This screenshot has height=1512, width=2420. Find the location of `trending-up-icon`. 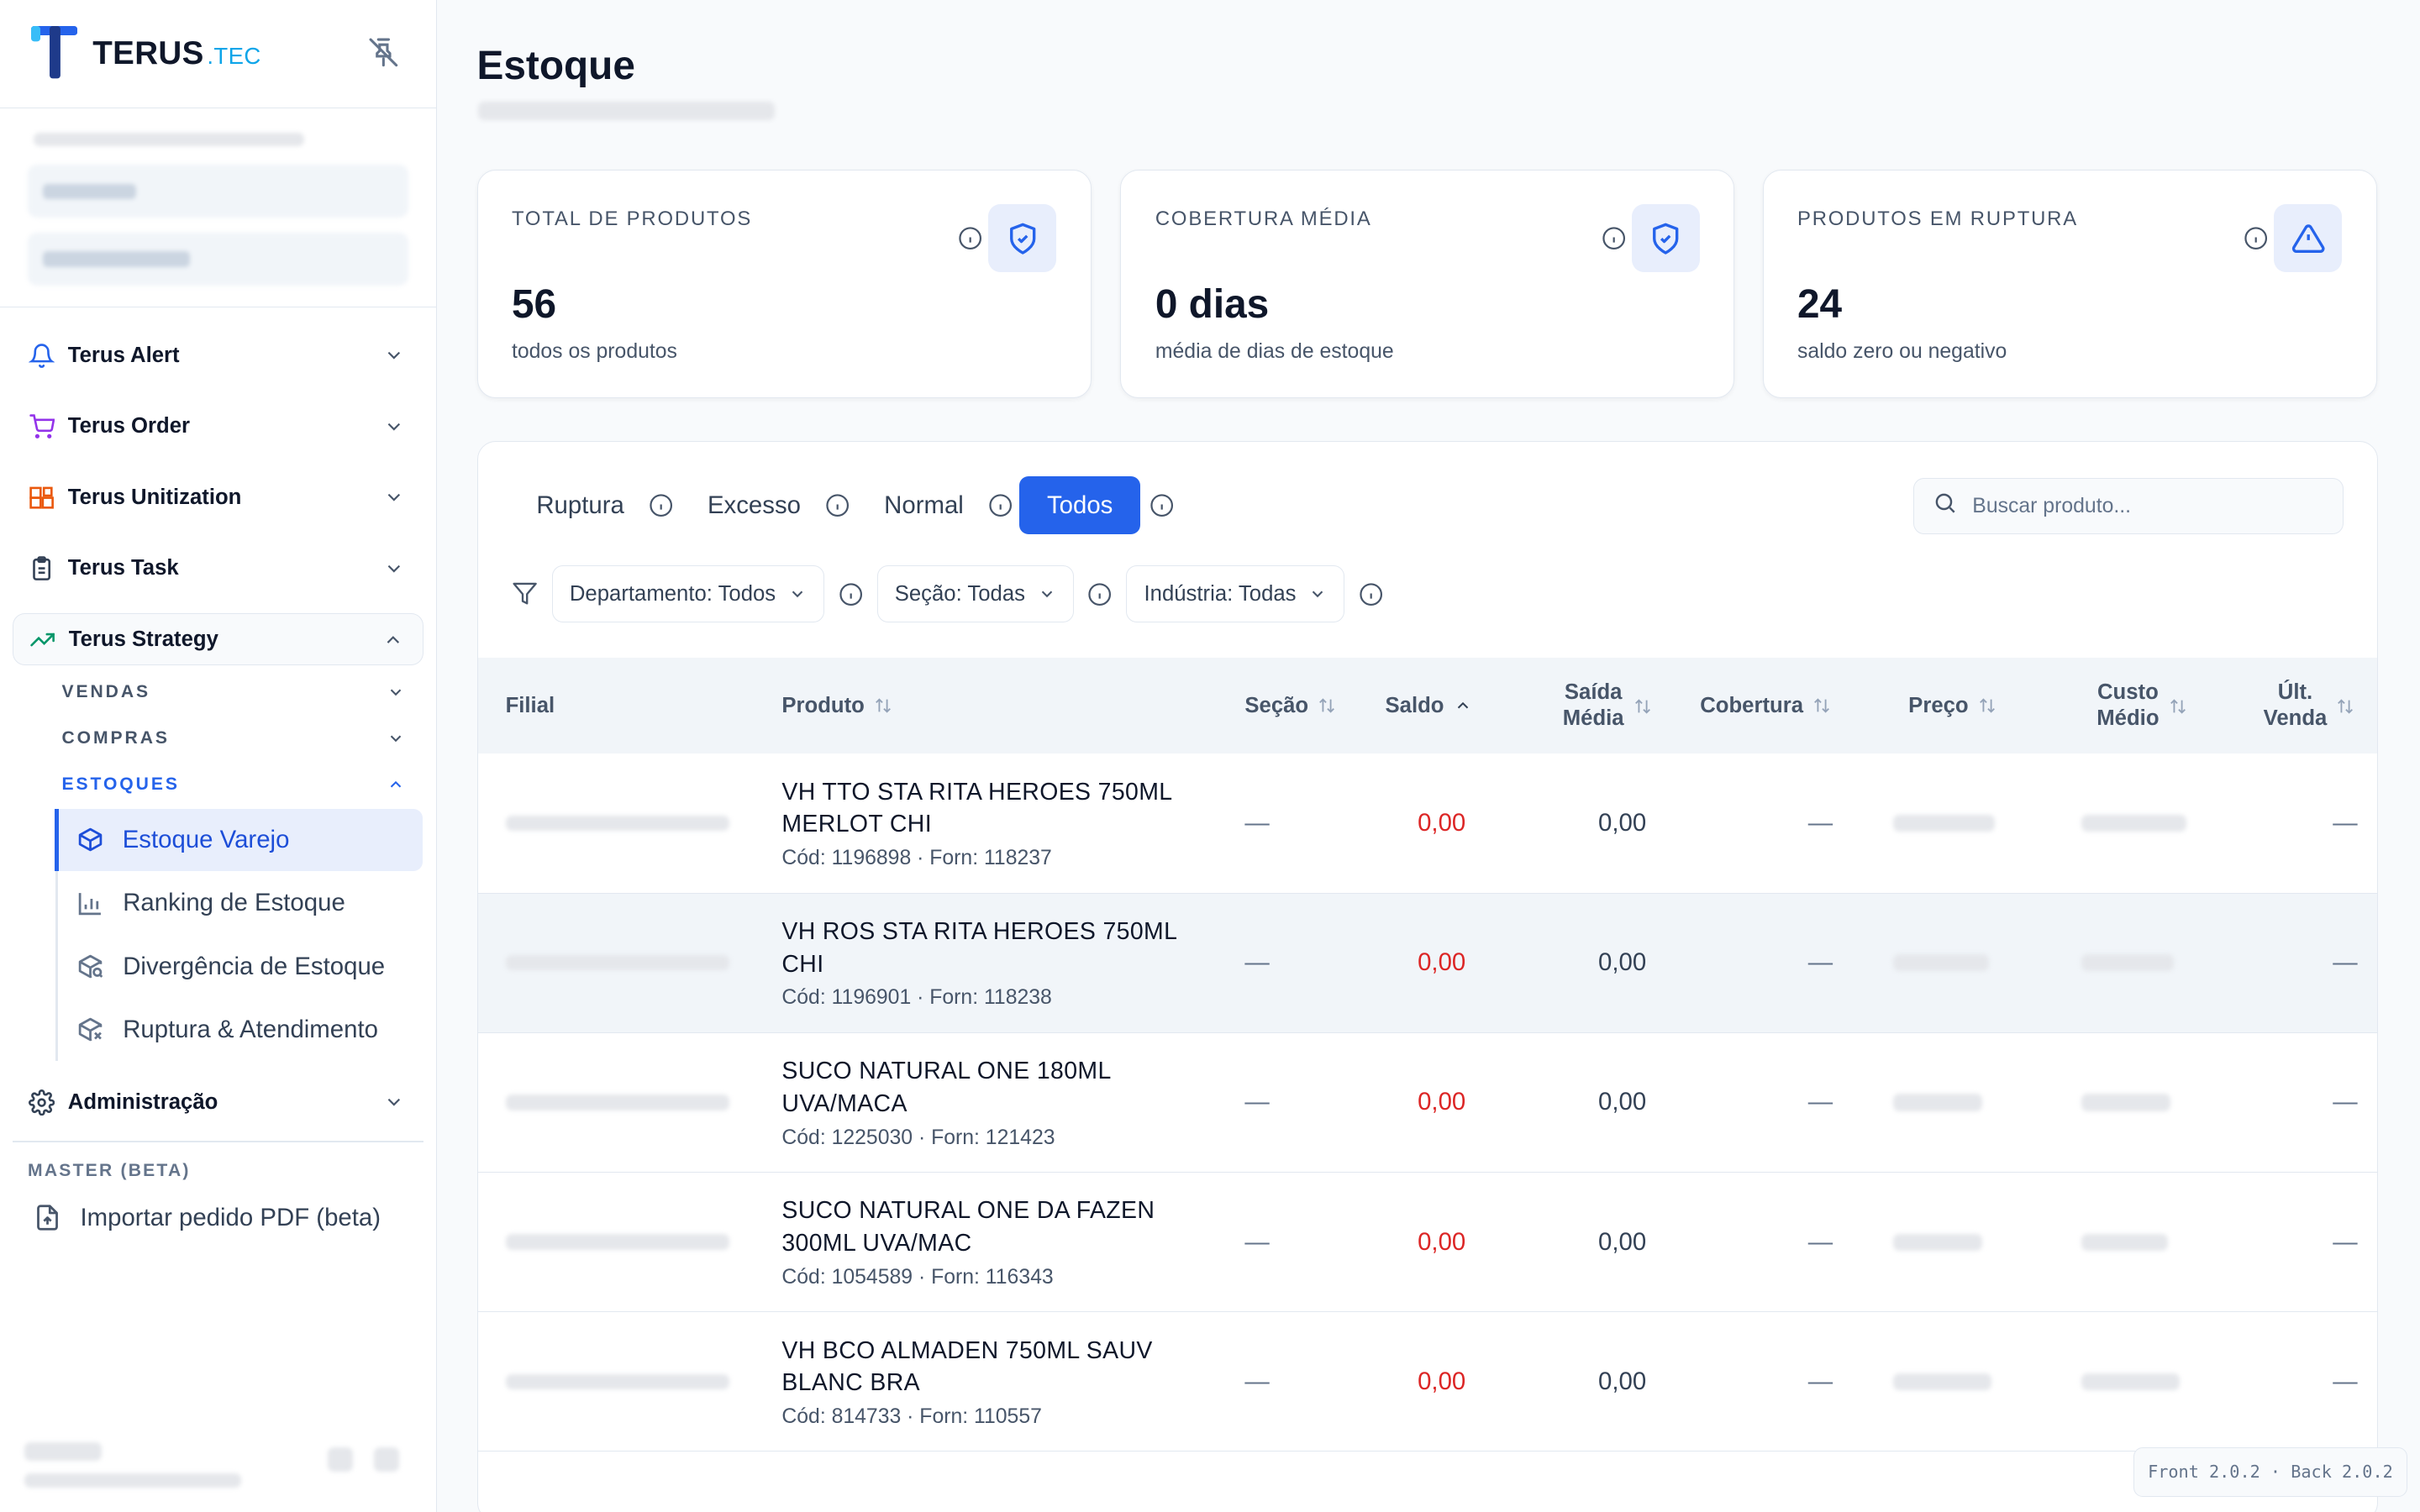

trending-up-icon is located at coordinates (42, 640).